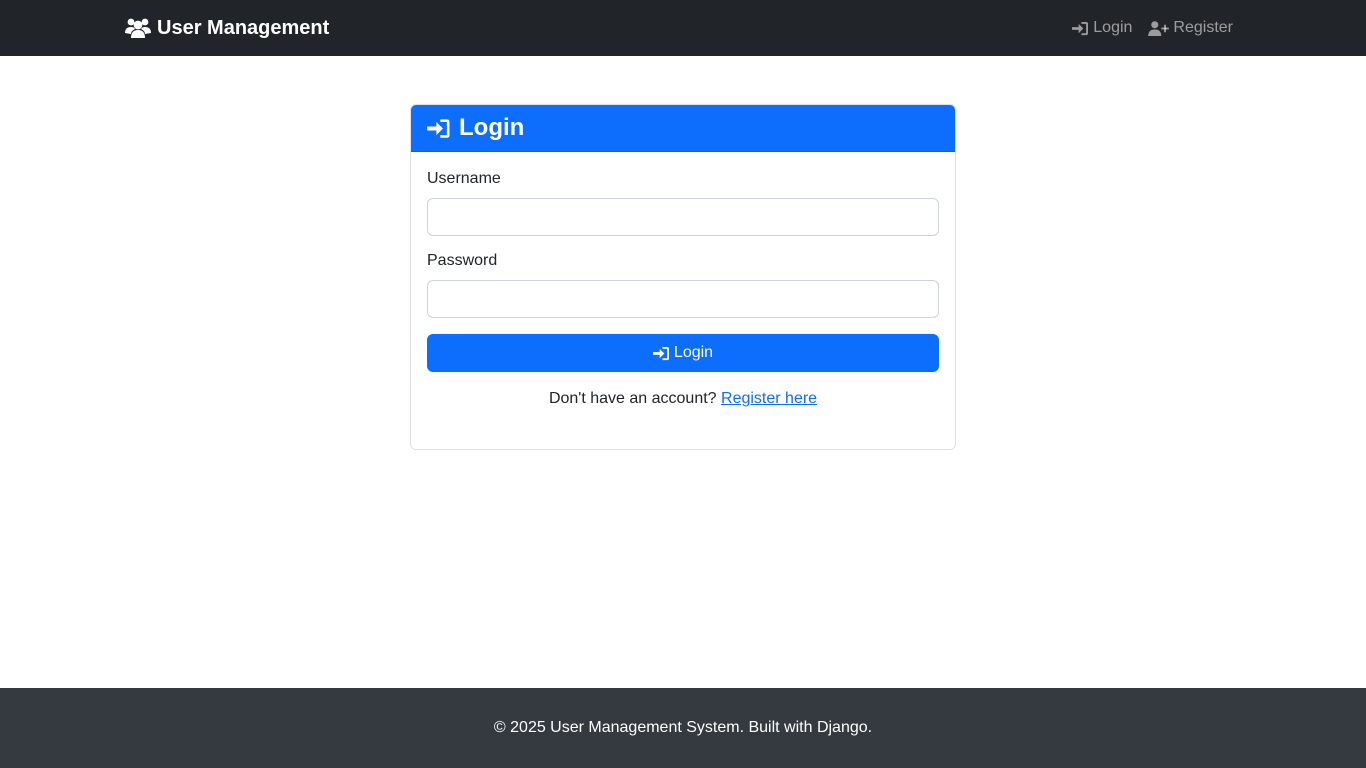 The width and height of the screenshot is (1366, 768). What do you see at coordinates (632, 398) in the screenshot?
I see `register-prompt-text: Don't have an account?` at bounding box center [632, 398].